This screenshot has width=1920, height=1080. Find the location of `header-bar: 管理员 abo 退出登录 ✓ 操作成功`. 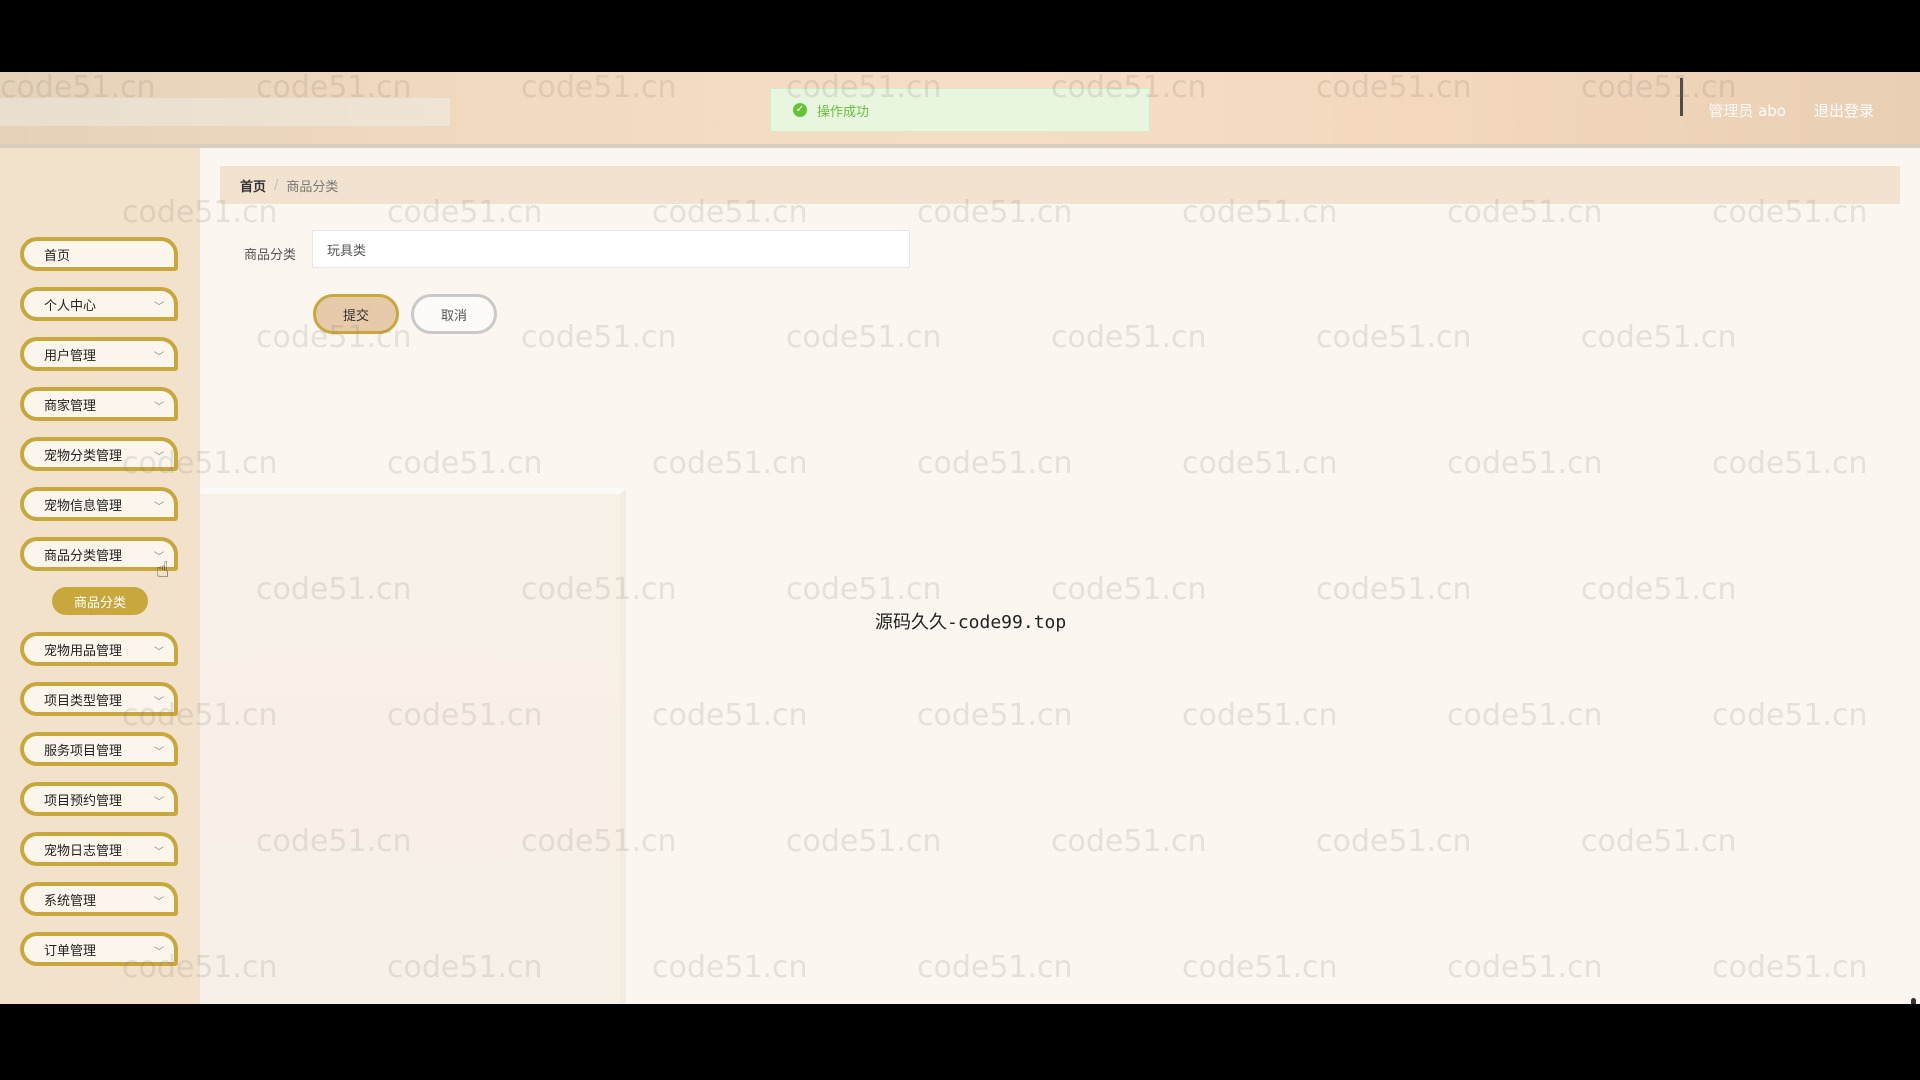

header-bar: 管理员 abo 退出登录 ✓ 操作成功 is located at coordinates (960, 110).